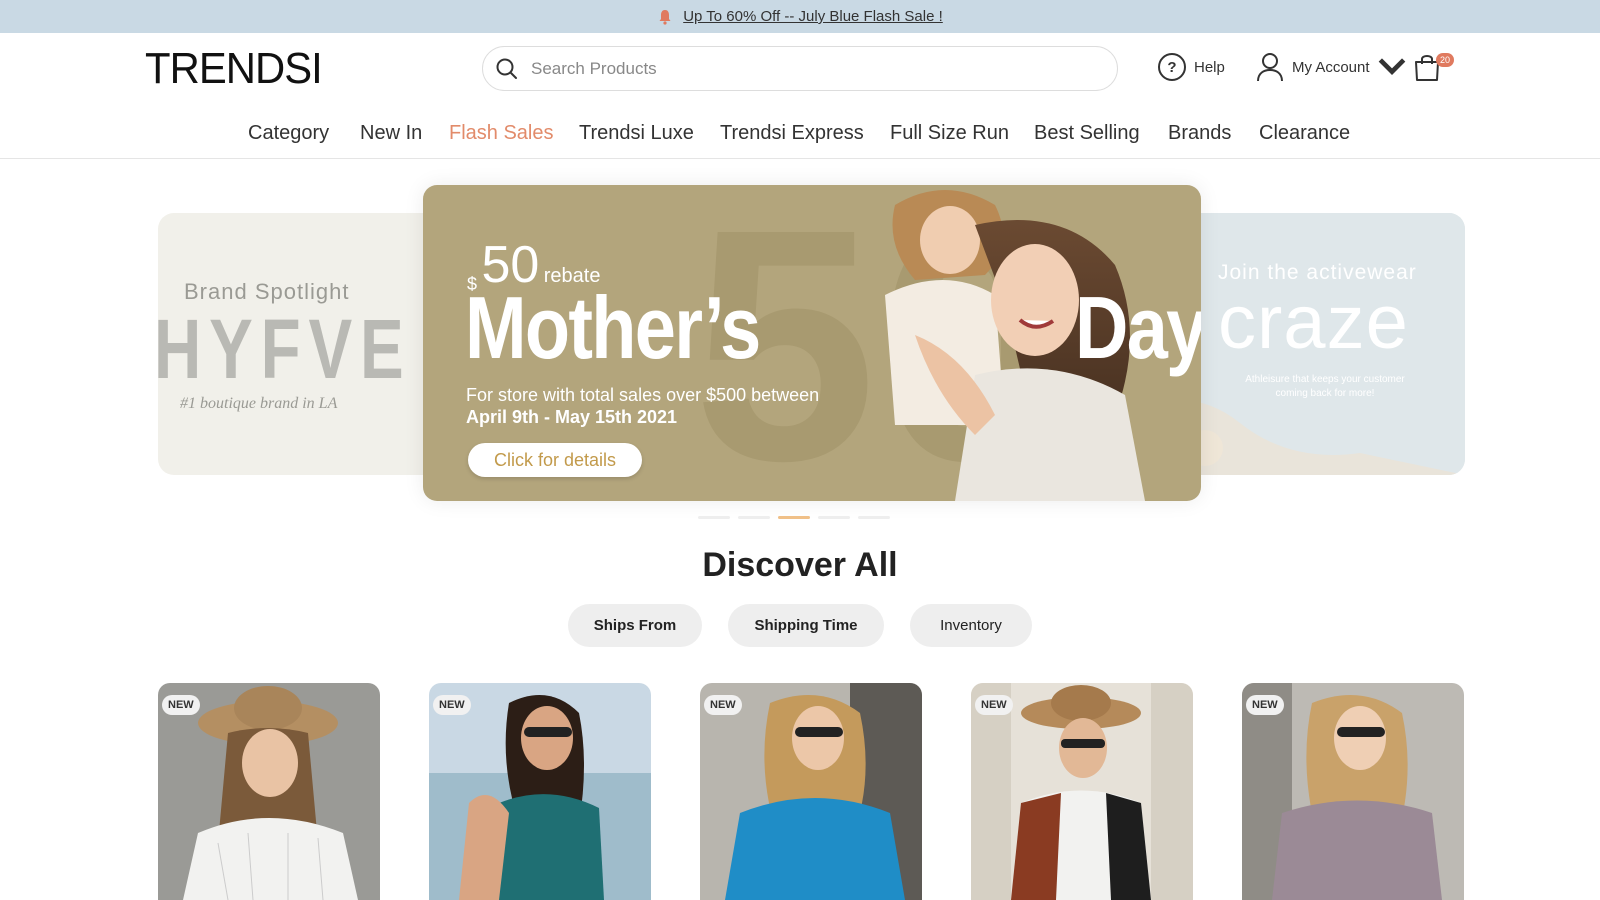 The image size is (1600, 900). Describe the element at coordinates (665, 17) in the screenshot. I see `bell-icon` at that location.